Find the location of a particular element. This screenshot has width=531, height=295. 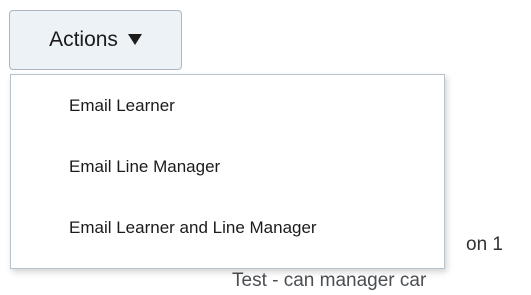

caret-down-icon is located at coordinates (134, 39).